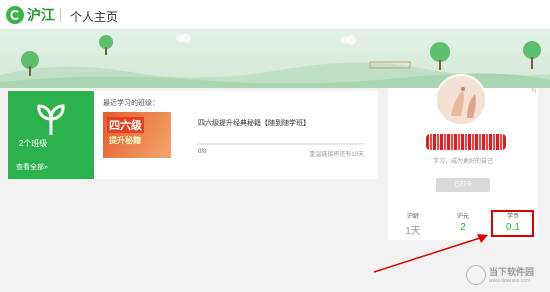 The height and width of the screenshot is (292, 550). What do you see at coordinates (463, 227) in the screenshot?
I see `stat-value: 2` at bounding box center [463, 227].